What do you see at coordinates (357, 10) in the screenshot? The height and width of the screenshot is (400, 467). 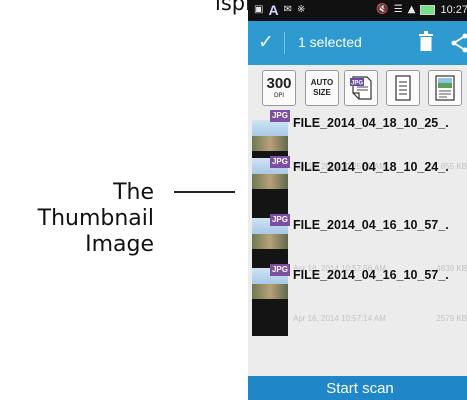 I see `status-bar: ▣ A ✉ ※ 🔇 ☰ ▲ 10:27` at bounding box center [357, 10].